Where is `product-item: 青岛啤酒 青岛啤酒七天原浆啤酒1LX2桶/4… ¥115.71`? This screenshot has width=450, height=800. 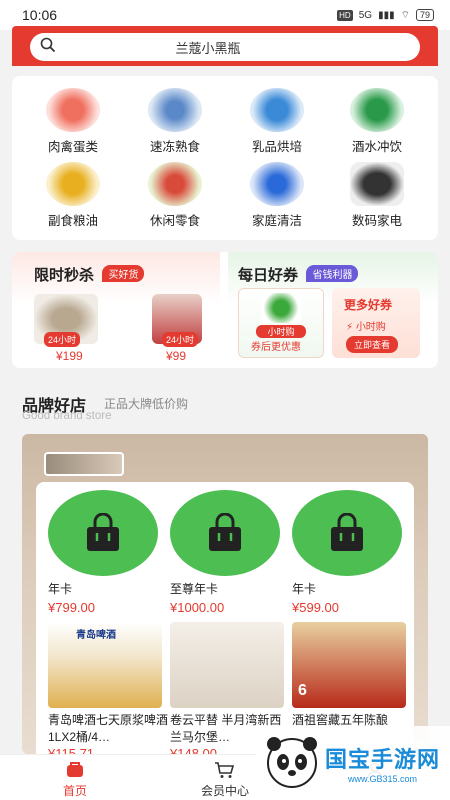
product-item: 青岛啤酒 青岛啤酒七天原浆啤酒1LX2桶/4… ¥115.71 is located at coordinates (108, 691).